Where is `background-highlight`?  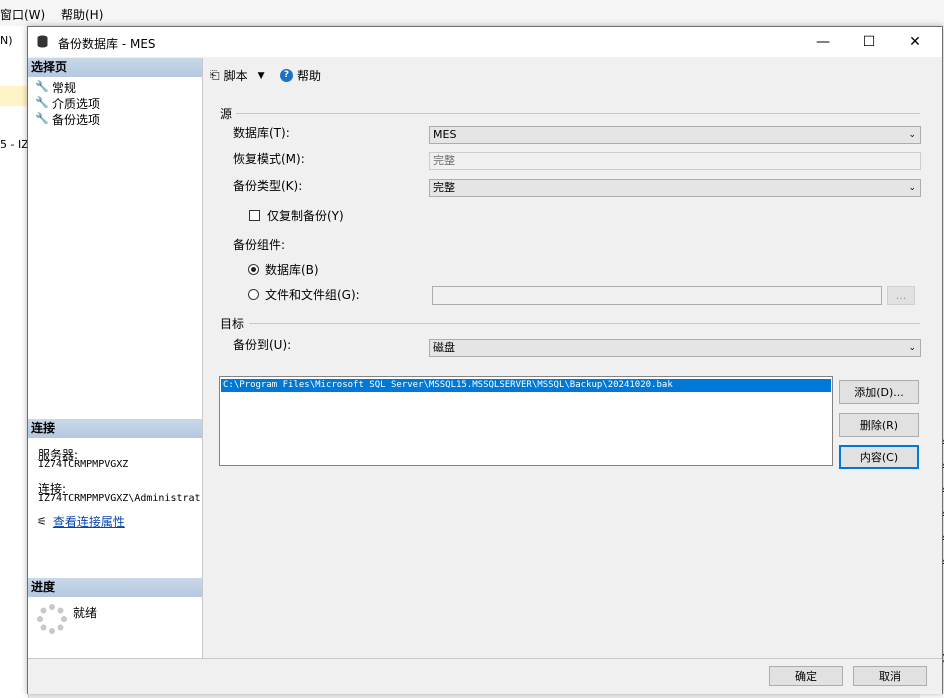 background-highlight is located at coordinates (14, 96).